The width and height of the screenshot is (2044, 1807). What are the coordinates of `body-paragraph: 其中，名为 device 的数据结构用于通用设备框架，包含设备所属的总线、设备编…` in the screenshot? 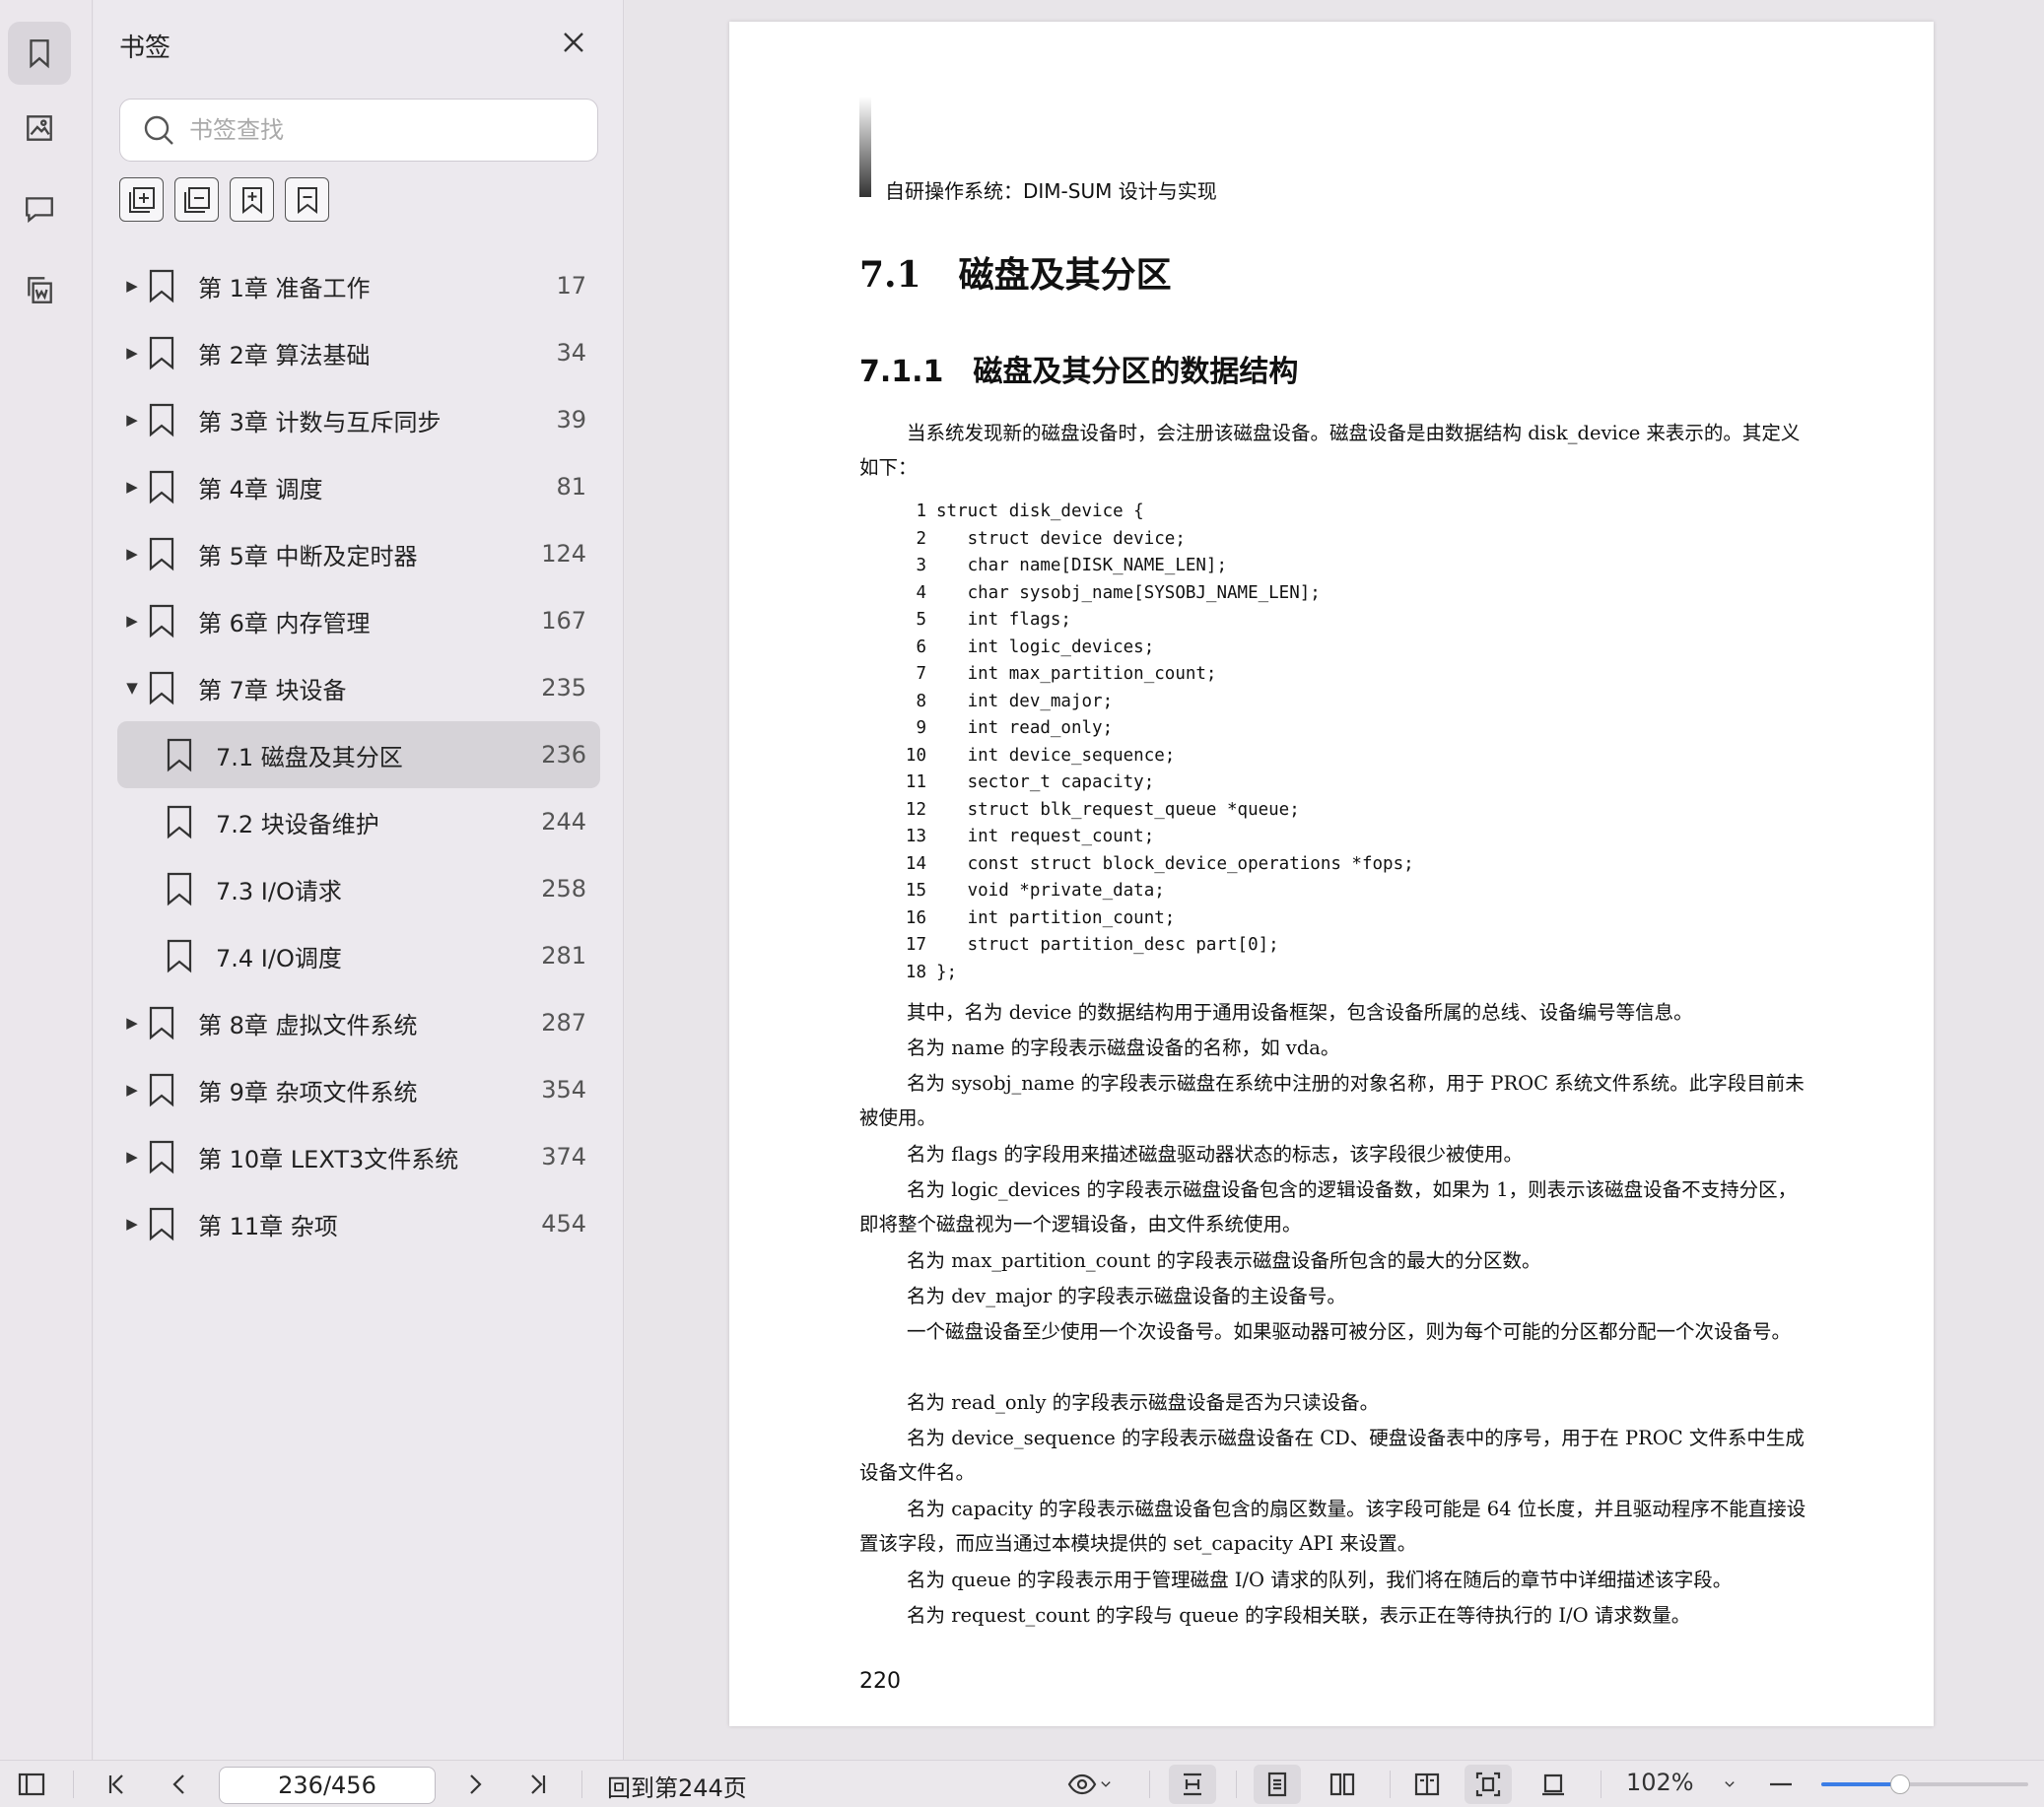 It's located at (1300, 1012).